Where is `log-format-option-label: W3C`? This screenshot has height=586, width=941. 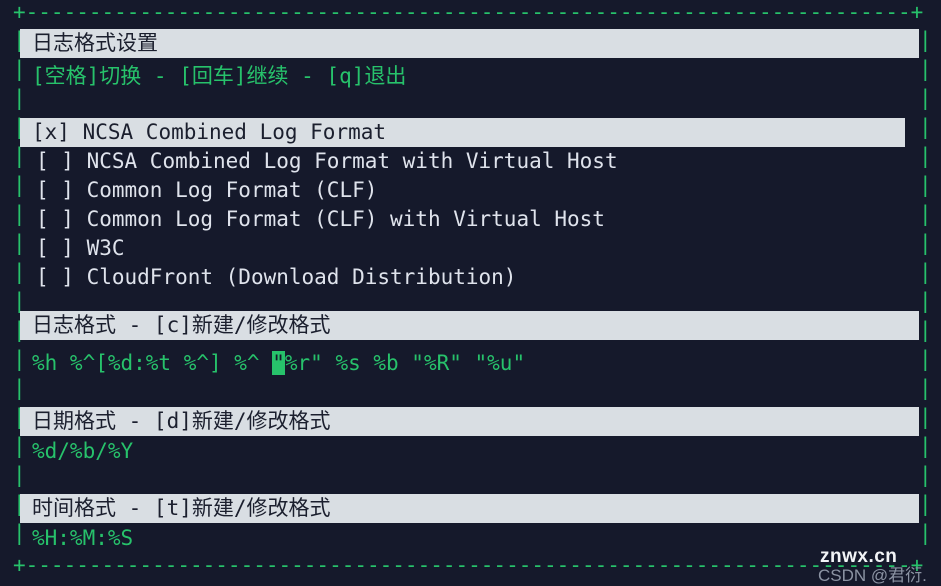 log-format-option-label: W3C is located at coordinates (99, 248).